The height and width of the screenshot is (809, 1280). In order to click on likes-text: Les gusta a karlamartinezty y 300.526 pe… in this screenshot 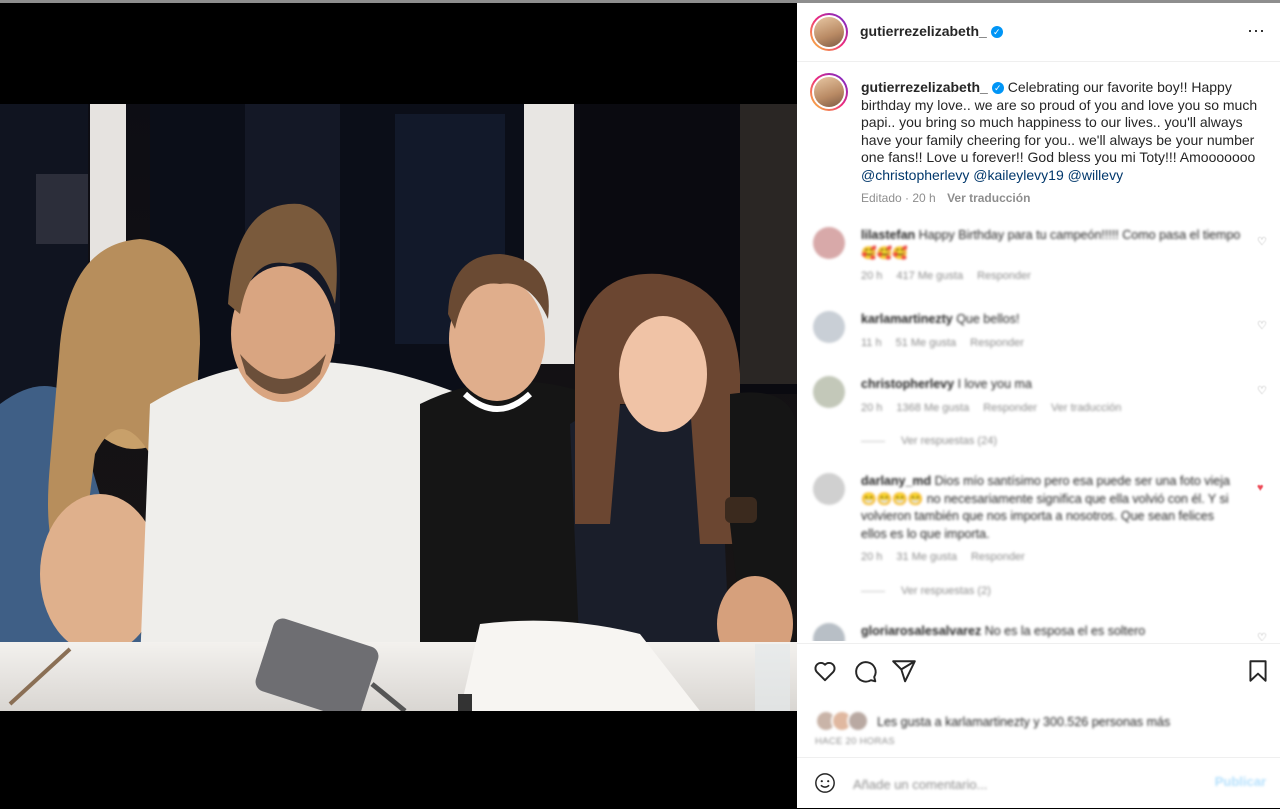, I will do `click(1024, 721)`.